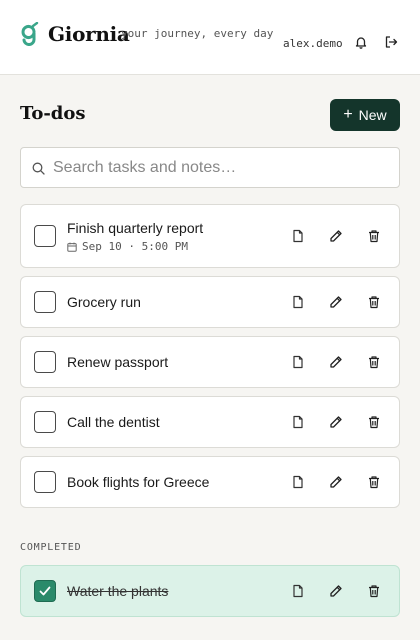 Image resolution: width=420 pixels, height=640 pixels. What do you see at coordinates (210, 422) in the screenshot?
I see `todo-item: Call the dentist` at bounding box center [210, 422].